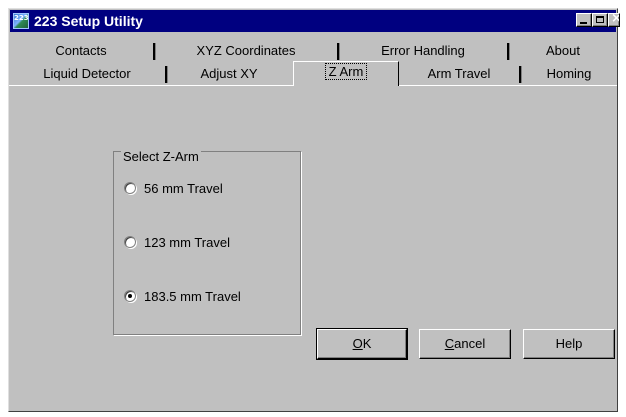 The width and height of the screenshot is (626, 417). I want to click on radio-option-183-5mm: 183.5 mm Travel, so click(182, 296).